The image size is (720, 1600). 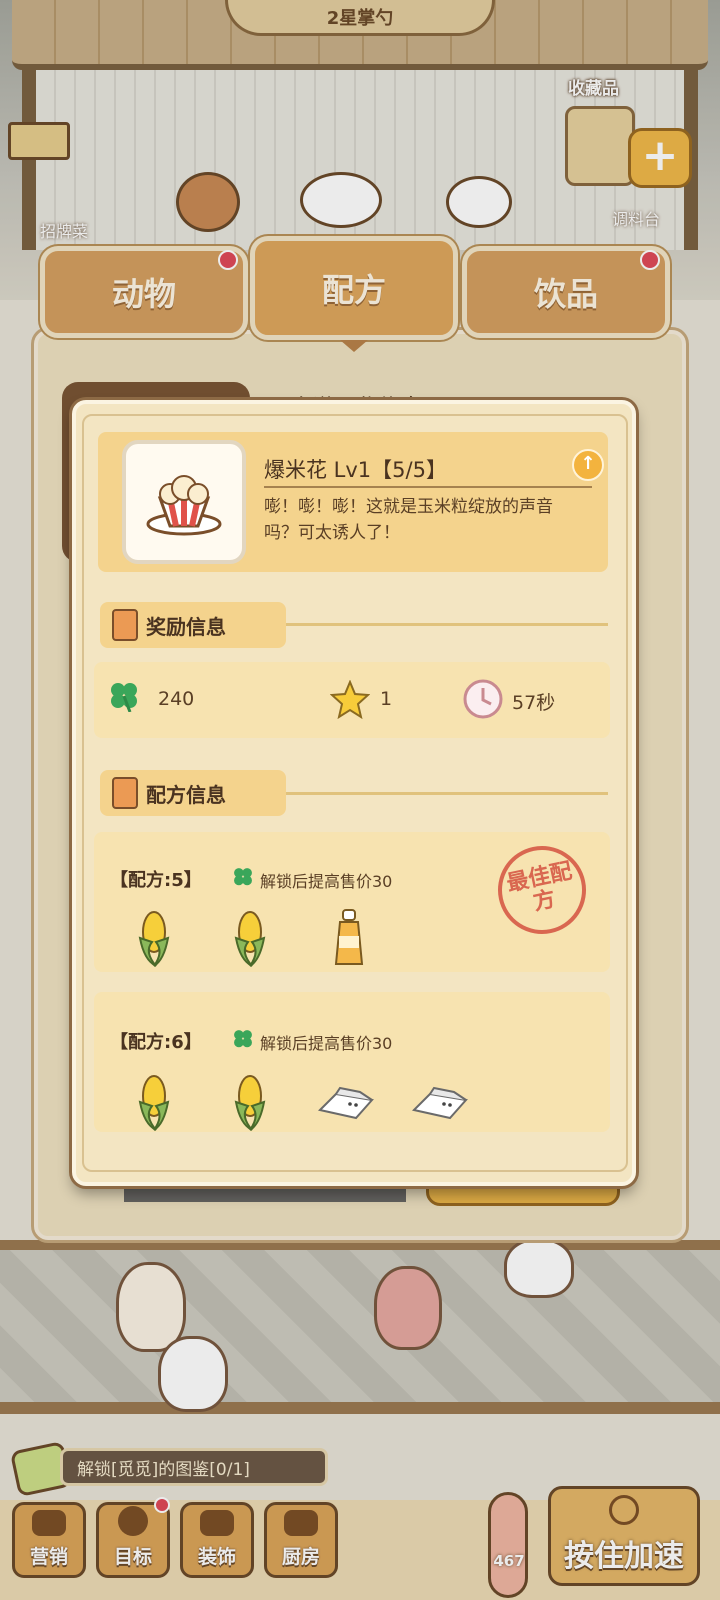 What do you see at coordinates (349, 937) in the screenshot?
I see `oil-bottle-icon` at bounding box center [349, 937].